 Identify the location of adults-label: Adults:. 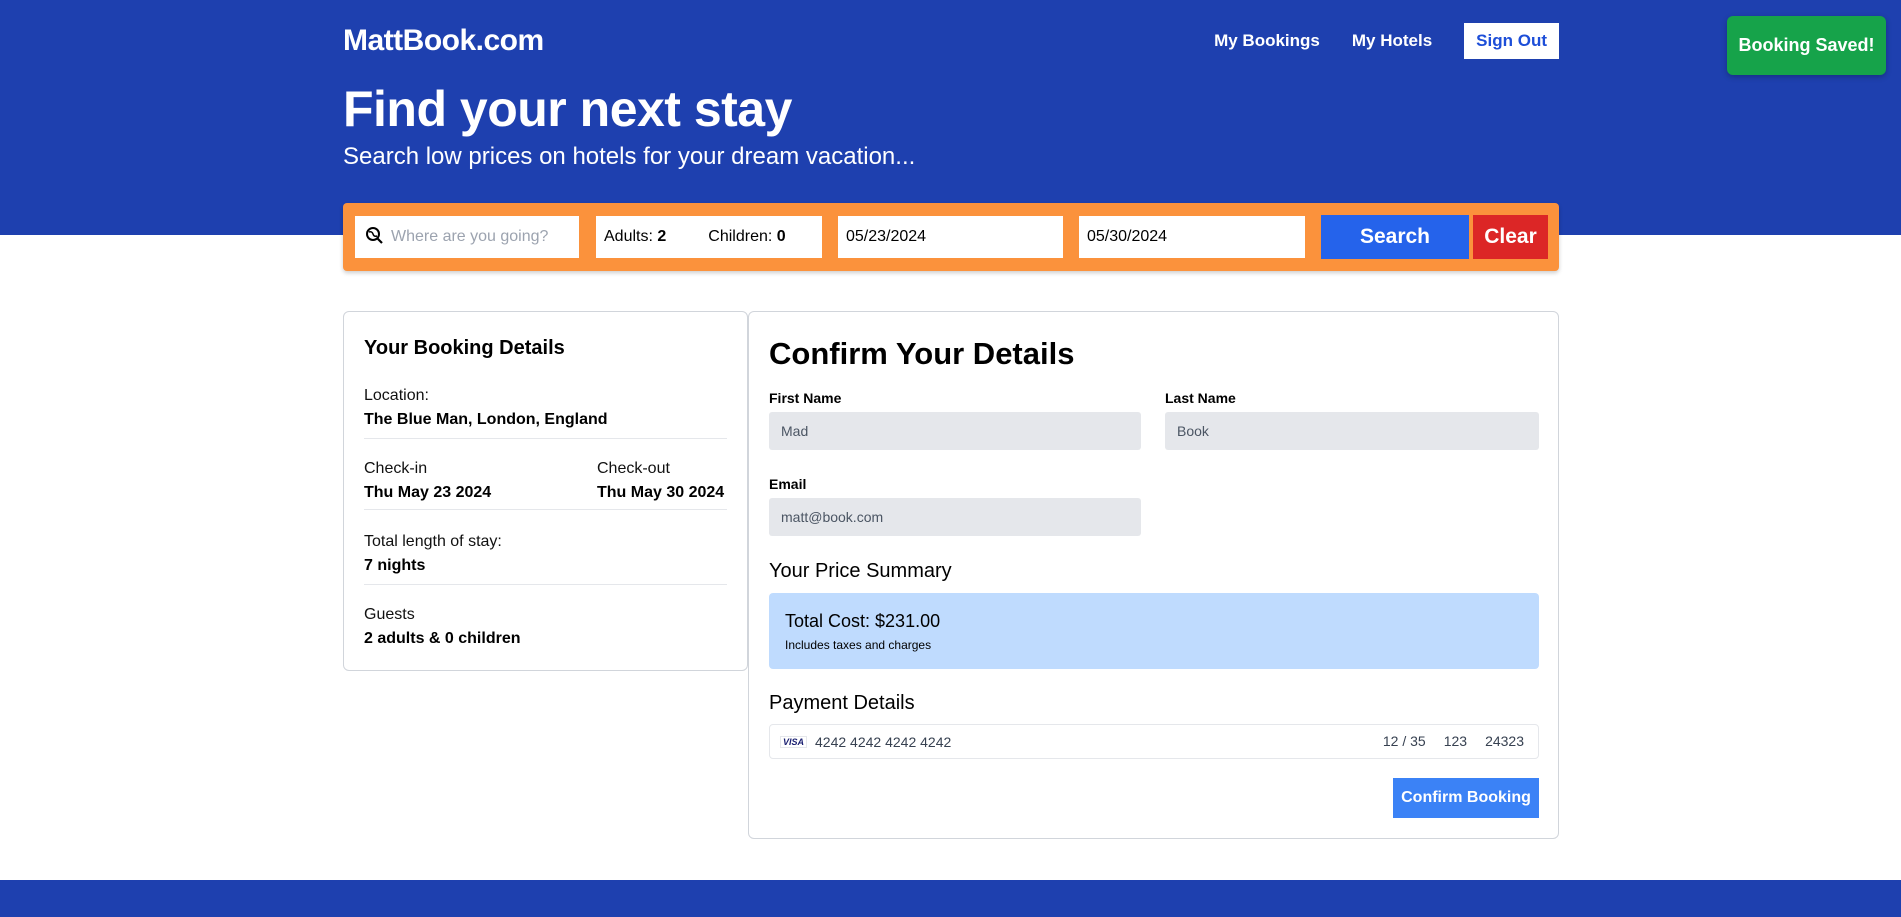
(628, 236).